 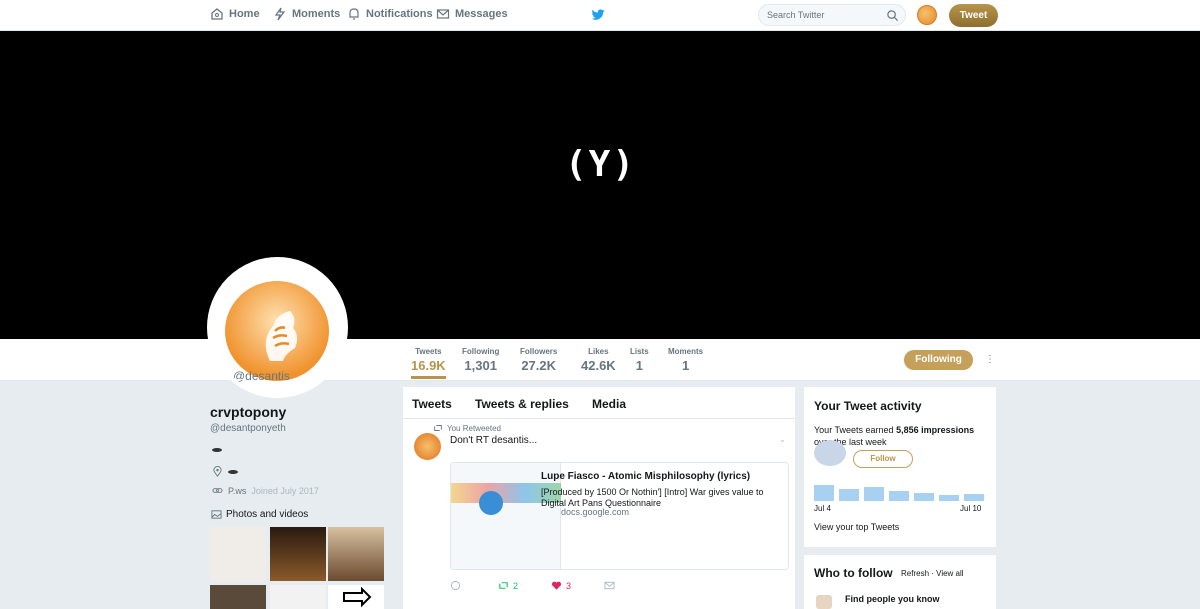 I want to click on more-options-icon: ⋮, so click(x=990, y=359).